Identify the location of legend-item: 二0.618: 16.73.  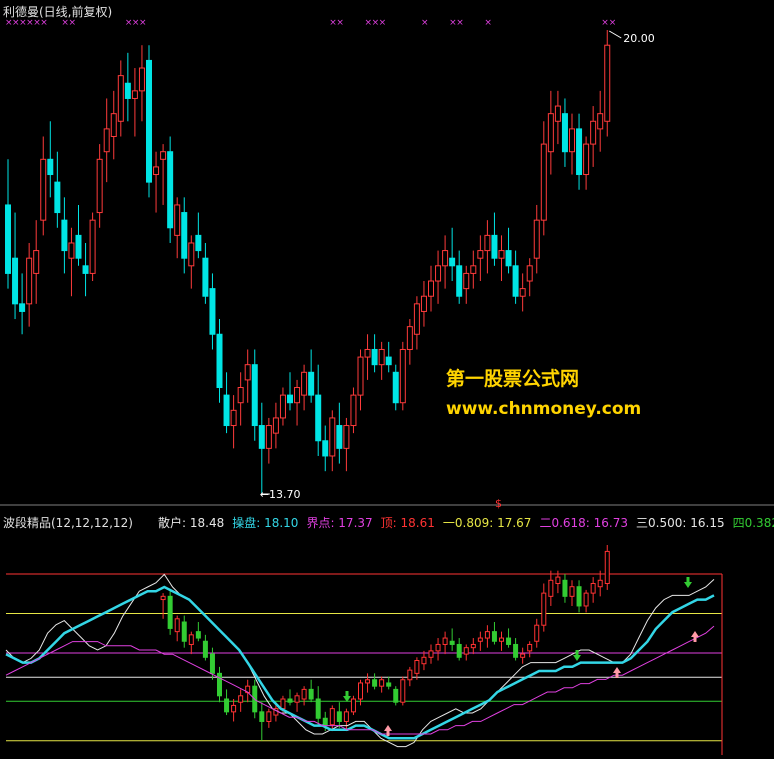
(584, 523).